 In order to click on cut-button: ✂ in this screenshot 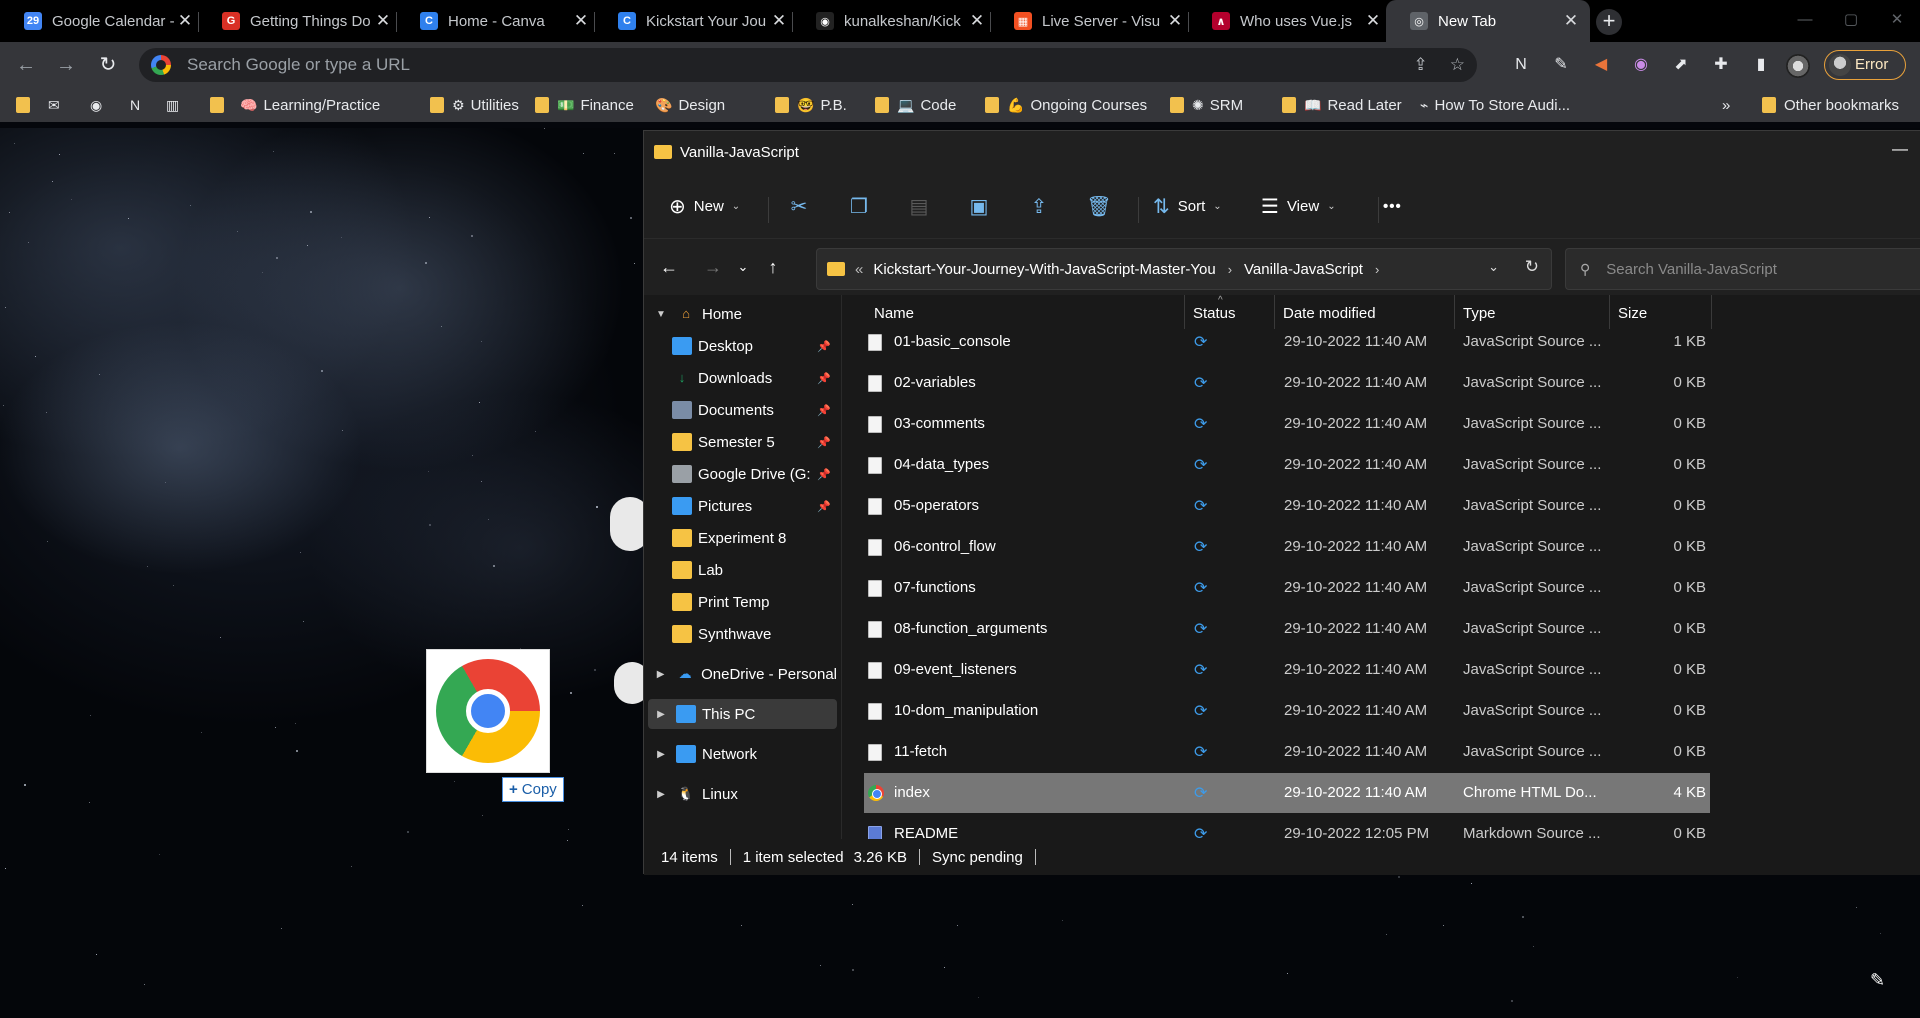, I will do `click(799, 206)`.